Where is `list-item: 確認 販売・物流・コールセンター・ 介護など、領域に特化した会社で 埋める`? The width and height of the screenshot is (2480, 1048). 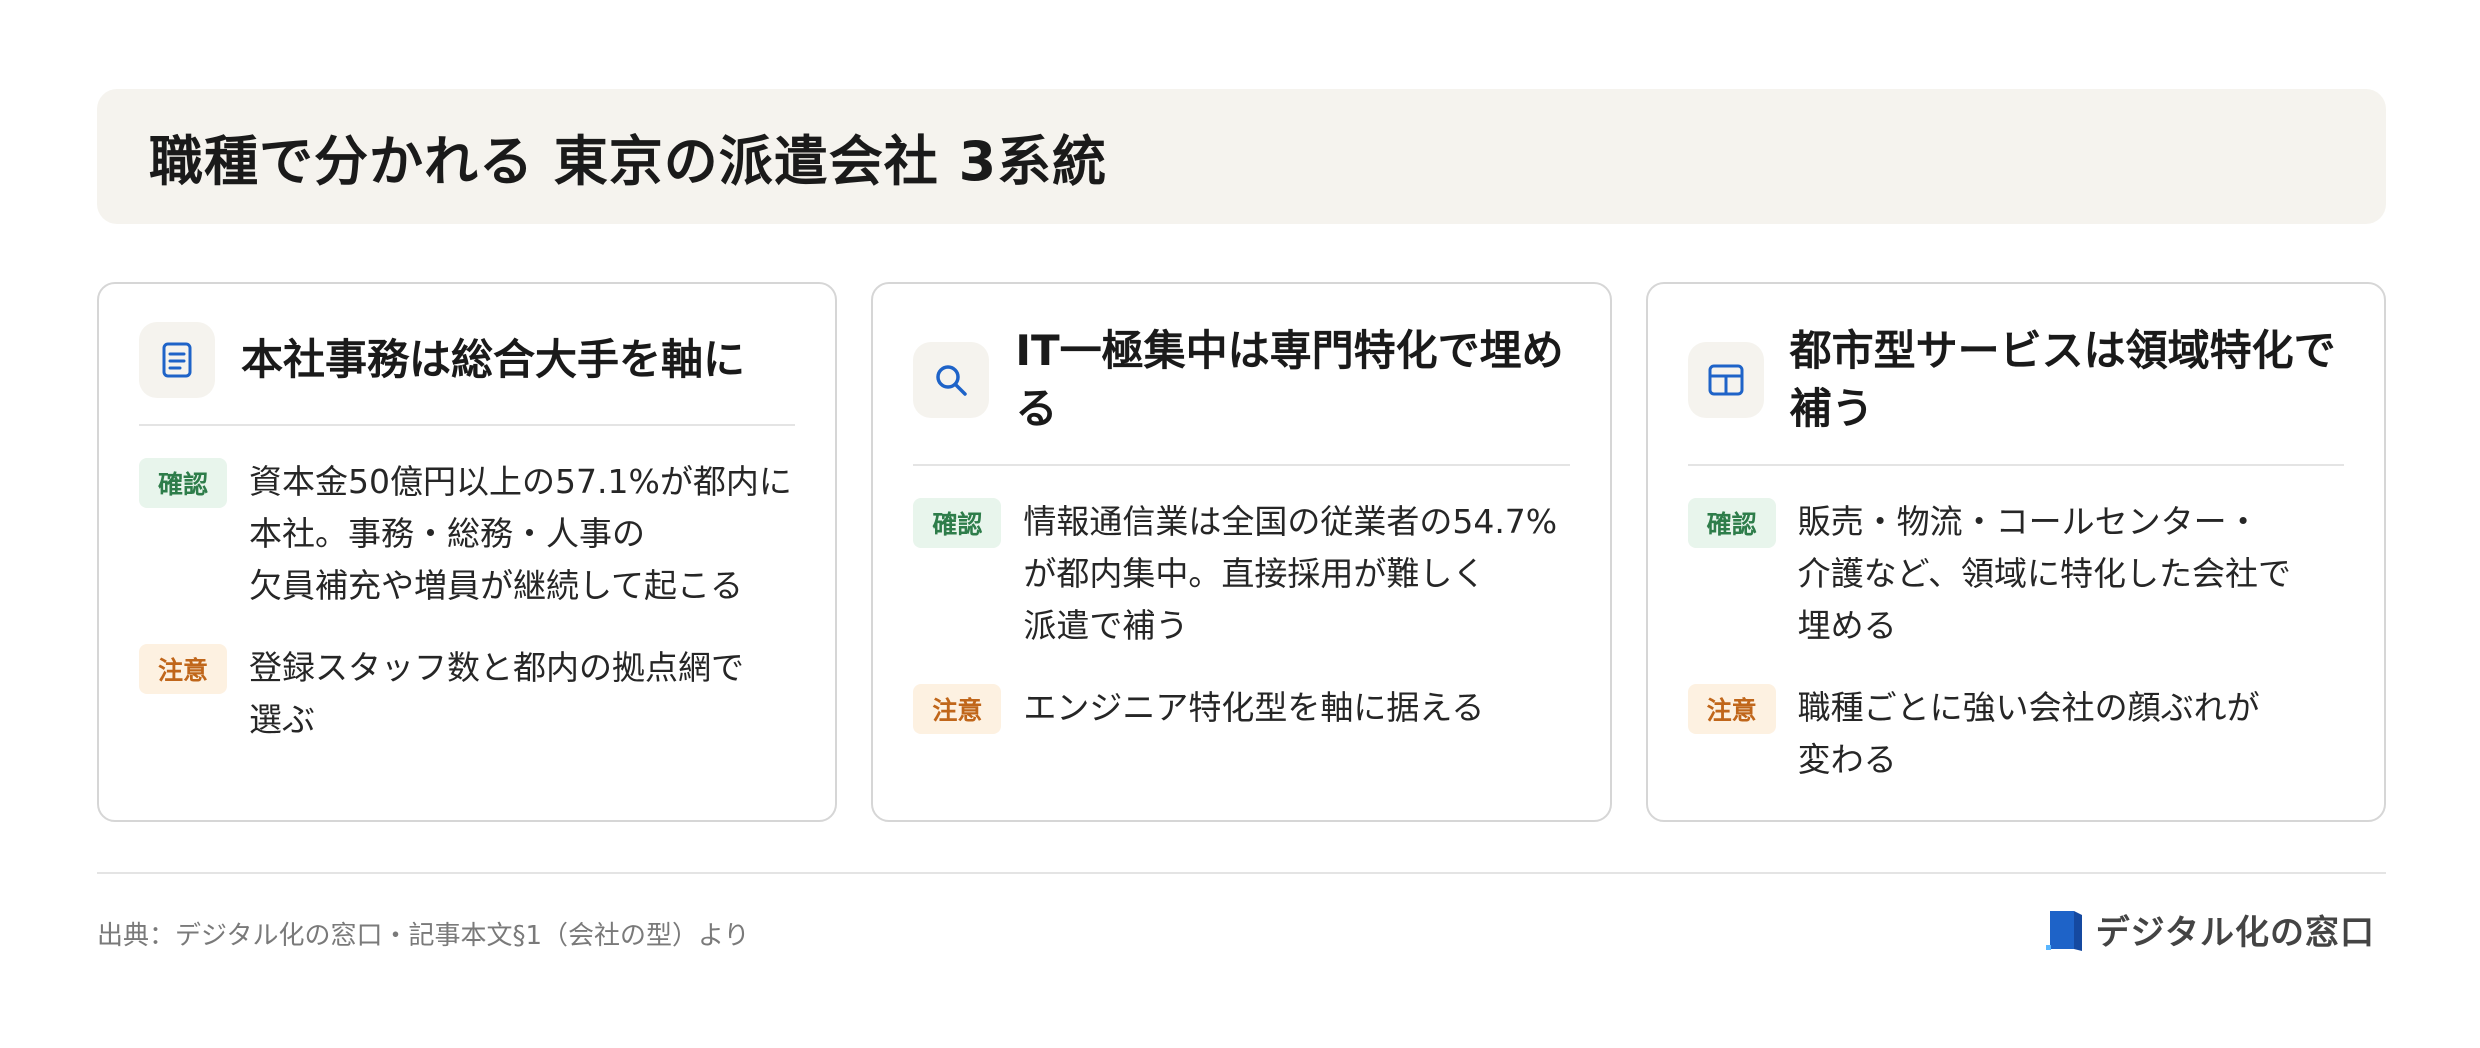 list-item: 確認 販売・物流・コールセンター・ 介護など、領域に特化した会社で 埋める is located at coordinates (2015, 574).